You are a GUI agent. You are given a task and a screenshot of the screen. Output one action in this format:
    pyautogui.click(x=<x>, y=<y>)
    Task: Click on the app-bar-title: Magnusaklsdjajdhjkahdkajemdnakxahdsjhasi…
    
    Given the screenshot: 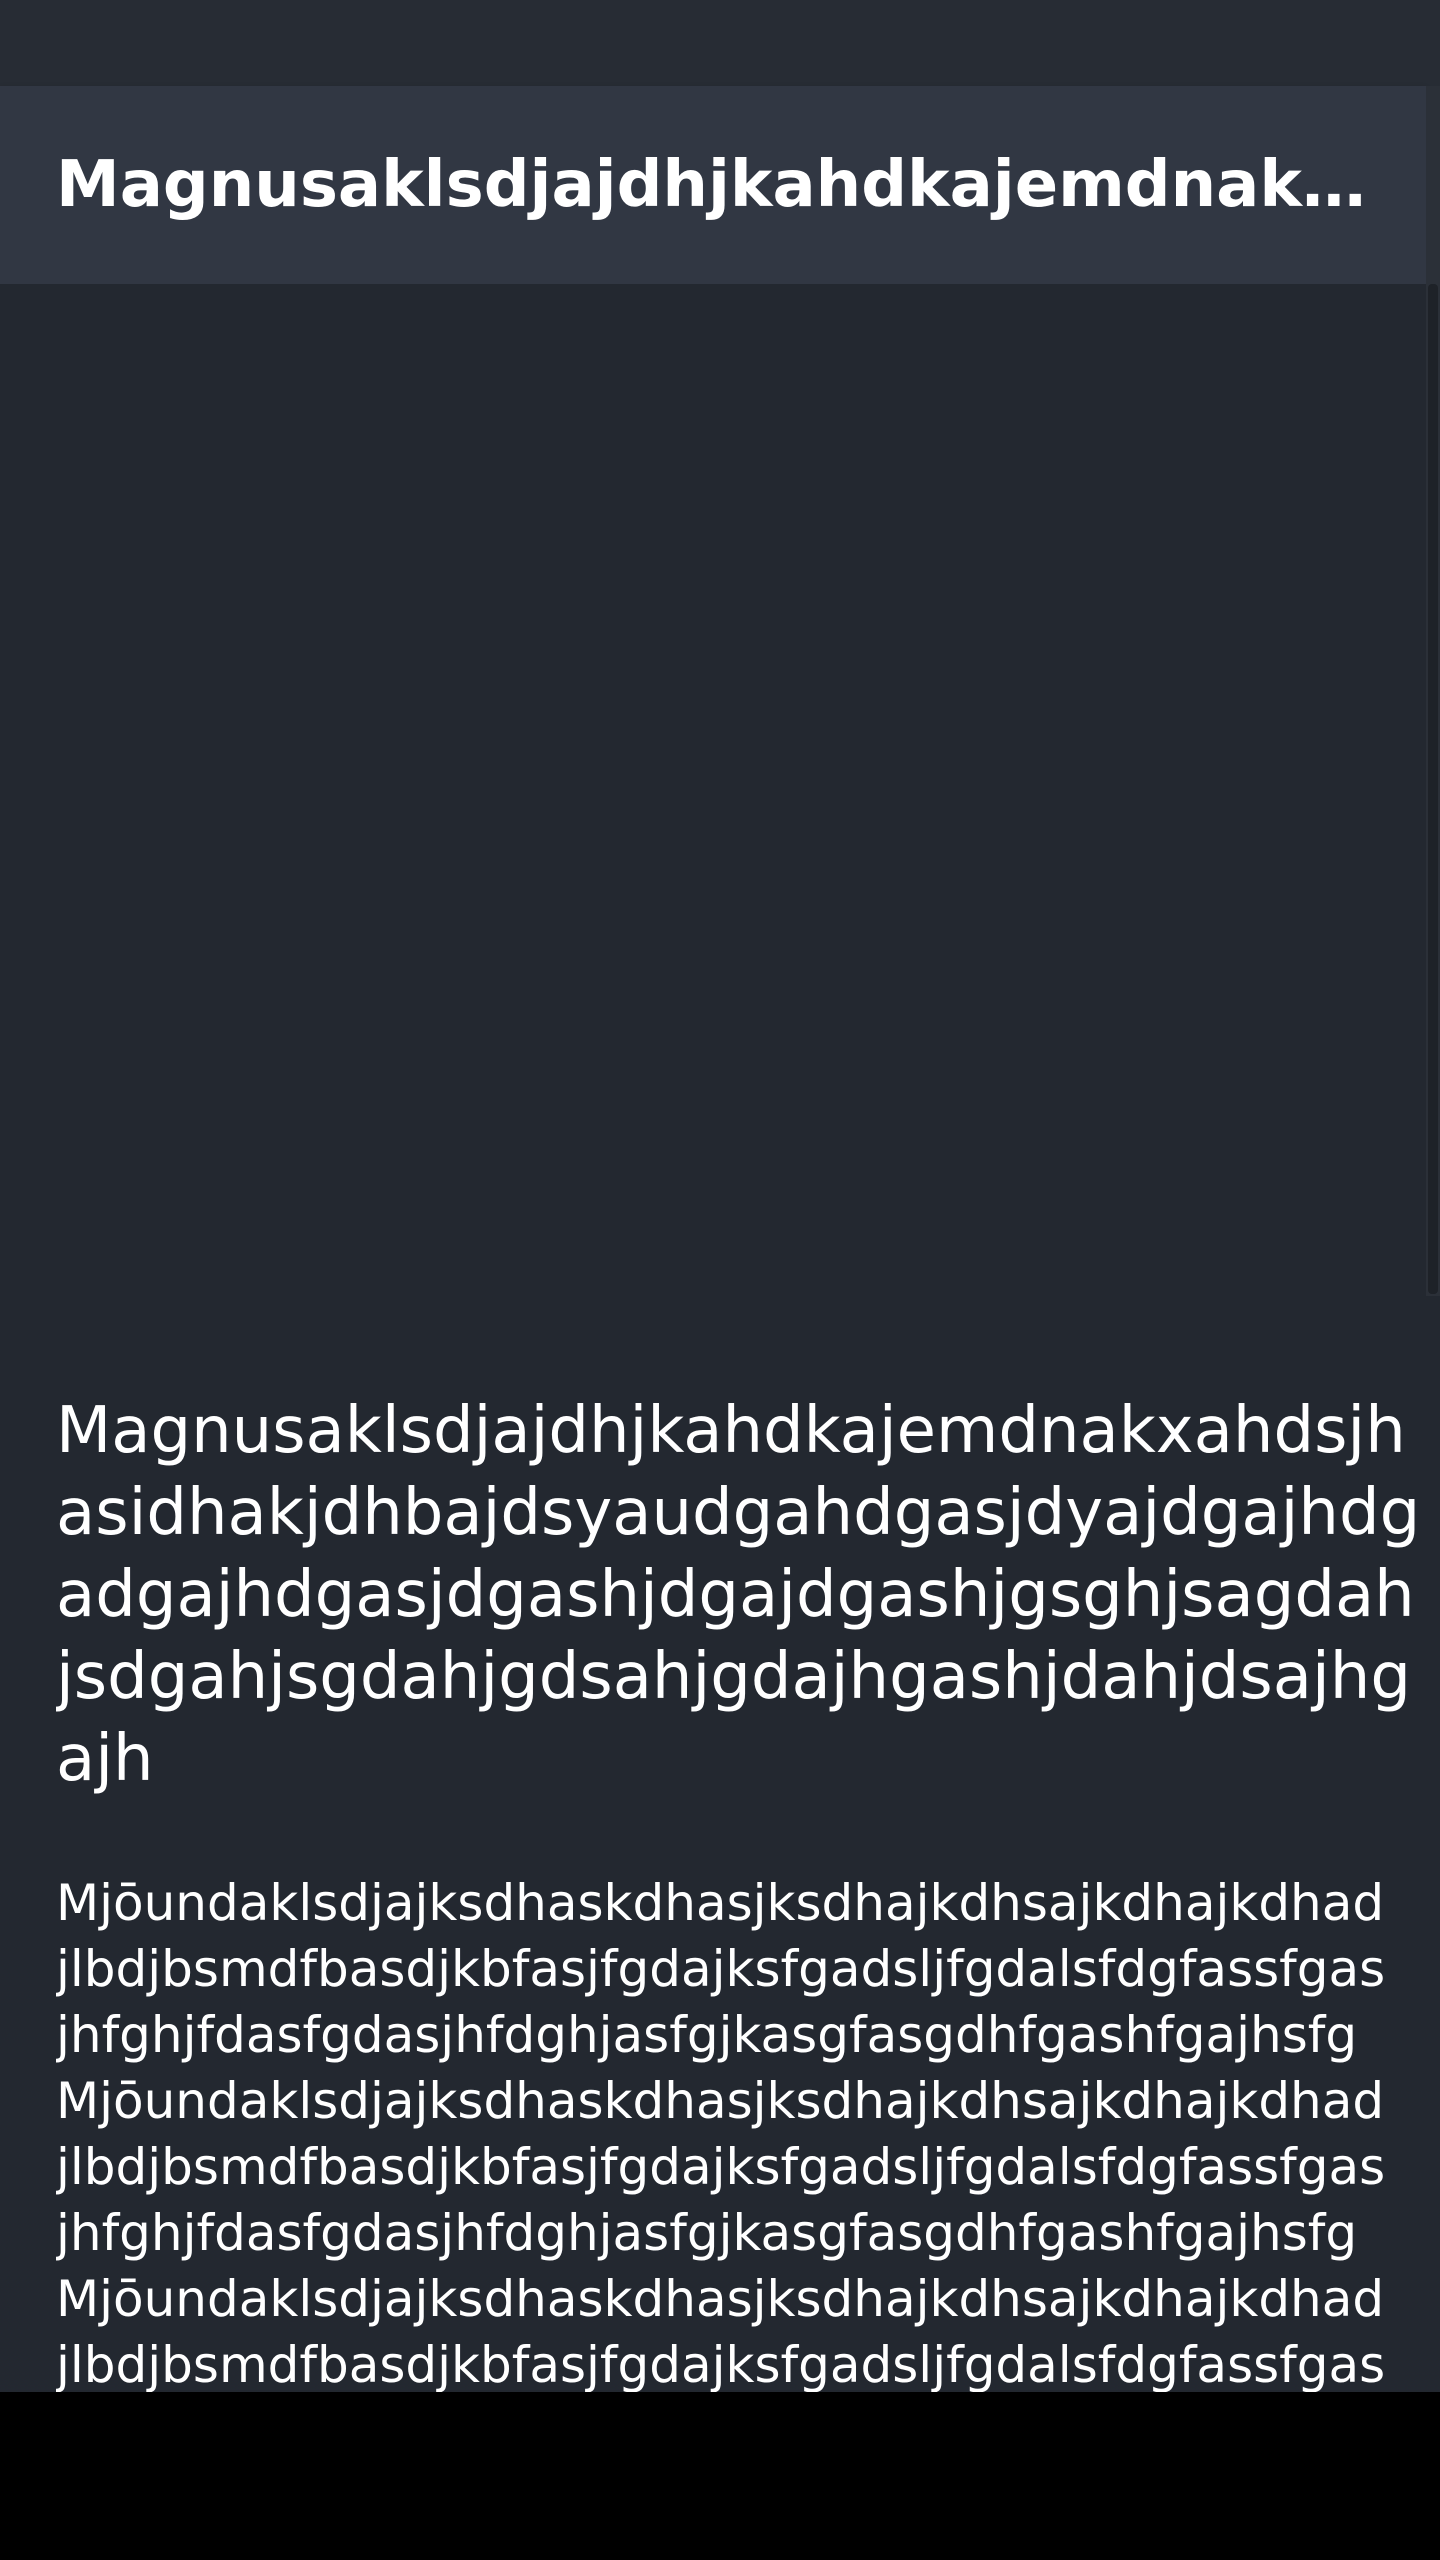 What is the action you would take?
    pyautogui.click(x=731, y=185)
    